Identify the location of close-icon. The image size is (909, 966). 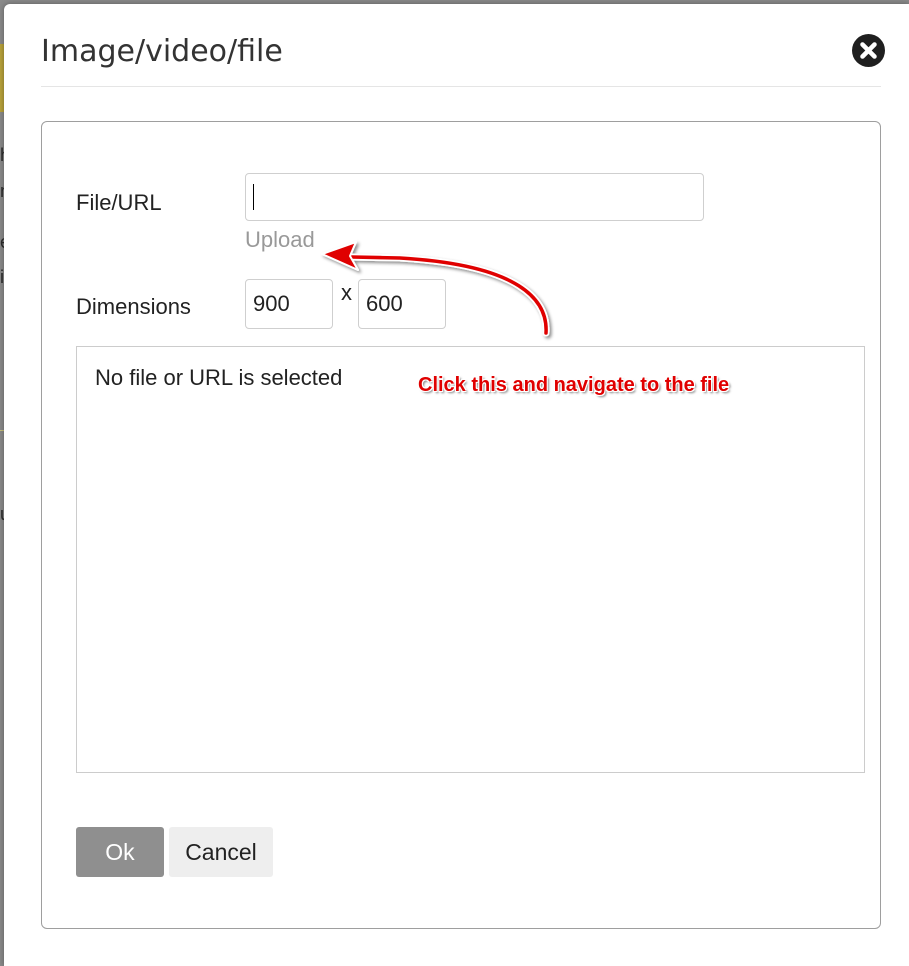
(868, 50).